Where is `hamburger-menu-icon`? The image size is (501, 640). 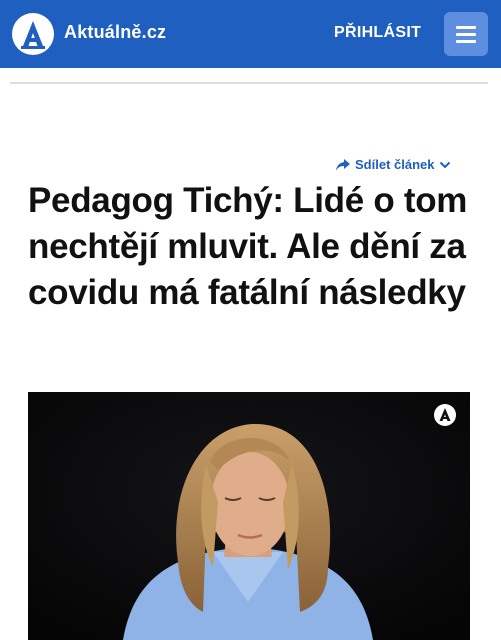
hamburger-menu-icon is located at coordinates (466, 34).